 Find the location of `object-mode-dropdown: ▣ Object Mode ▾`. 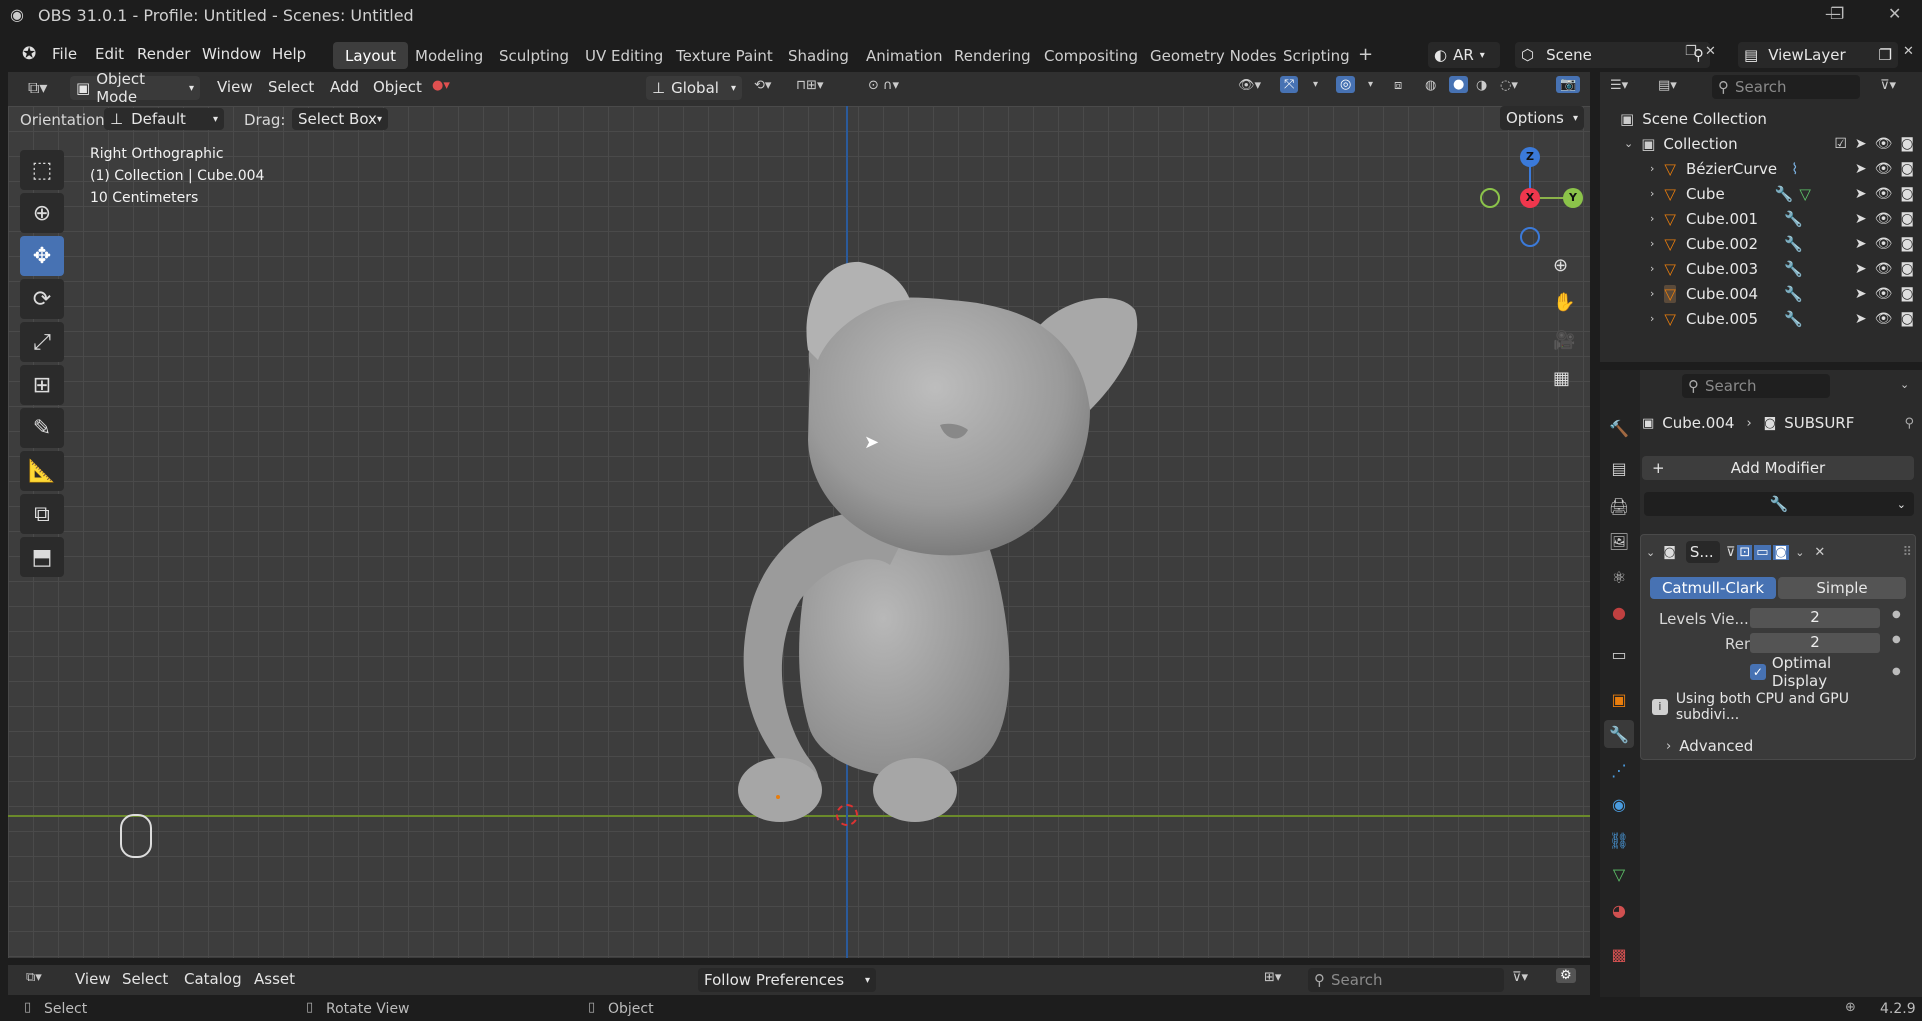

object-mode-dropdown: ▣ Object Mode ▾ is located at coordinates (135, 88).